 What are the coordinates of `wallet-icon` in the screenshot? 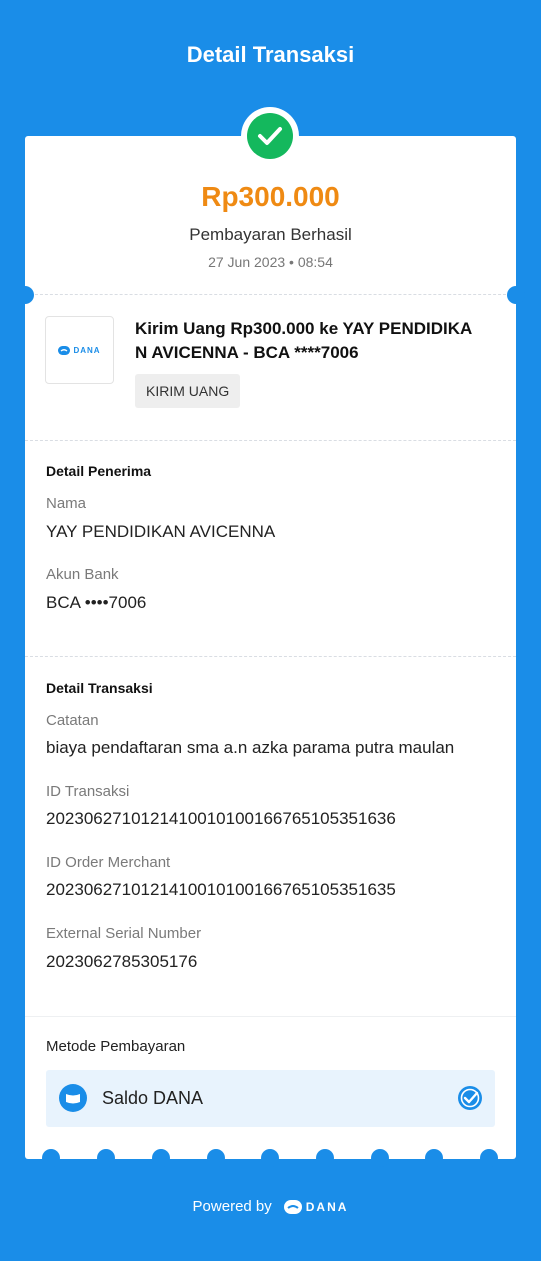 It's located at (73, 1098).